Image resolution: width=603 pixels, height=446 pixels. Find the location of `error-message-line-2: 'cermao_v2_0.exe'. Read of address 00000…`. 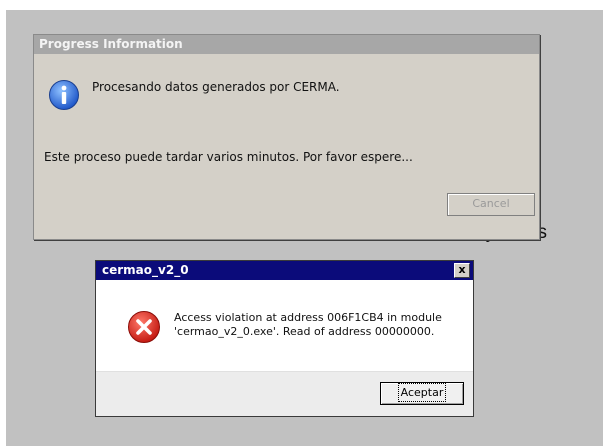

error-message-line-2: 'cermao_v2_0.exe'. Read of address 00000… is located at coordinates (304, 331).